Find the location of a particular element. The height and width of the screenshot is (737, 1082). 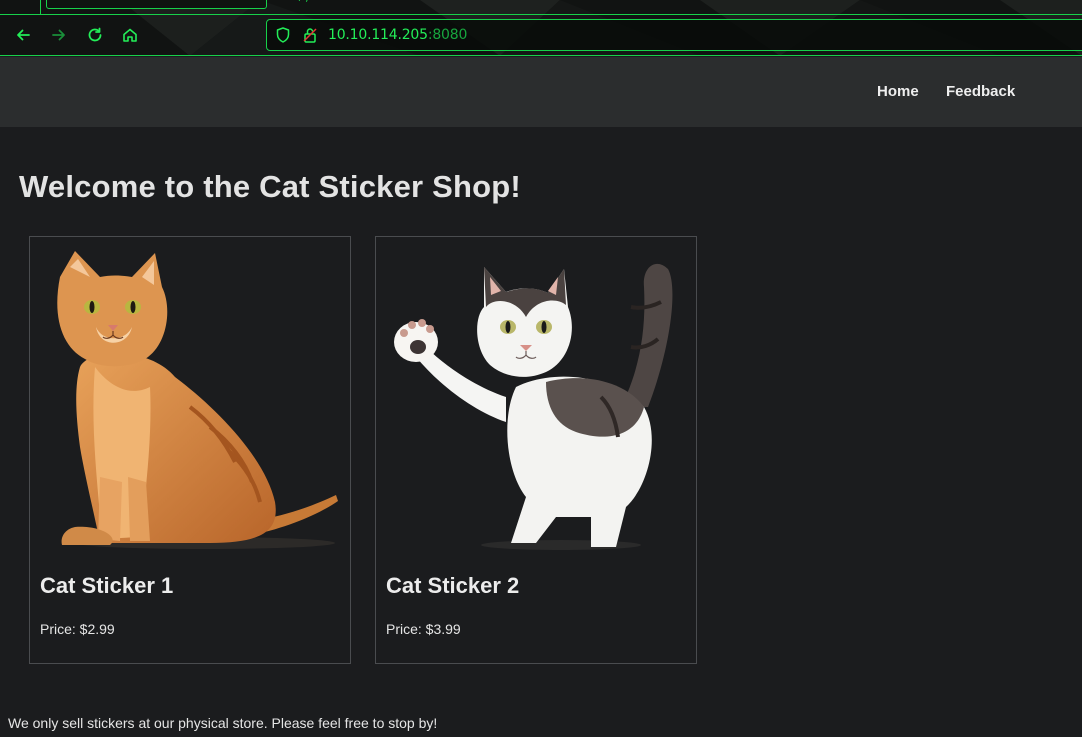

reload-icon is located at coordinates (95, 34).